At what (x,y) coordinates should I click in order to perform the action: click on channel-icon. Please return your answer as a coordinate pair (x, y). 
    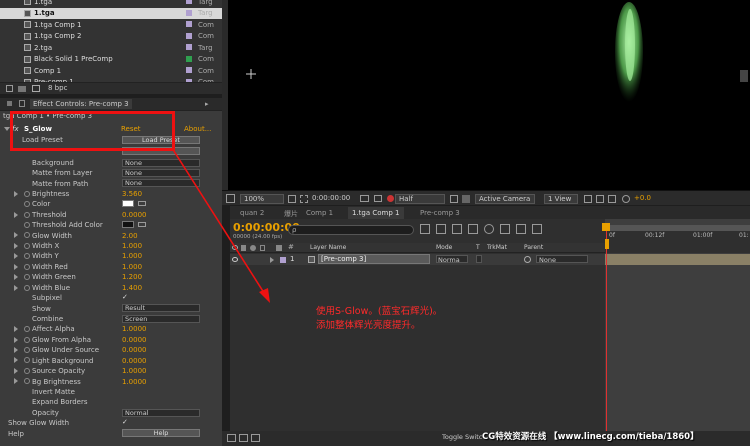
    Looking at the image, I should click on (390, 198).